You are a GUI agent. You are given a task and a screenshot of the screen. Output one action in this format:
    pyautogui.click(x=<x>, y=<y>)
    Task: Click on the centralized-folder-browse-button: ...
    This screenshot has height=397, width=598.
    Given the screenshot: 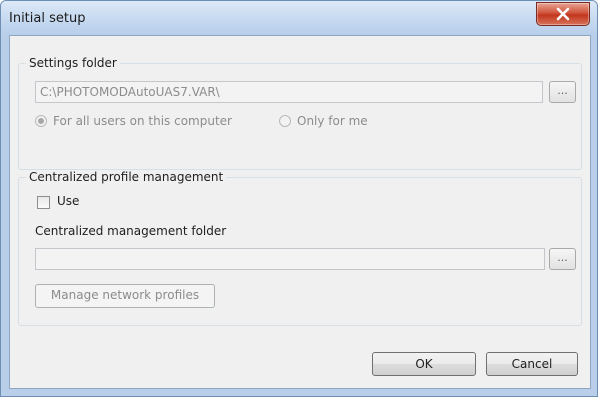 What is the action you would take?
    pyautogui.click(x=562, y=259)
    